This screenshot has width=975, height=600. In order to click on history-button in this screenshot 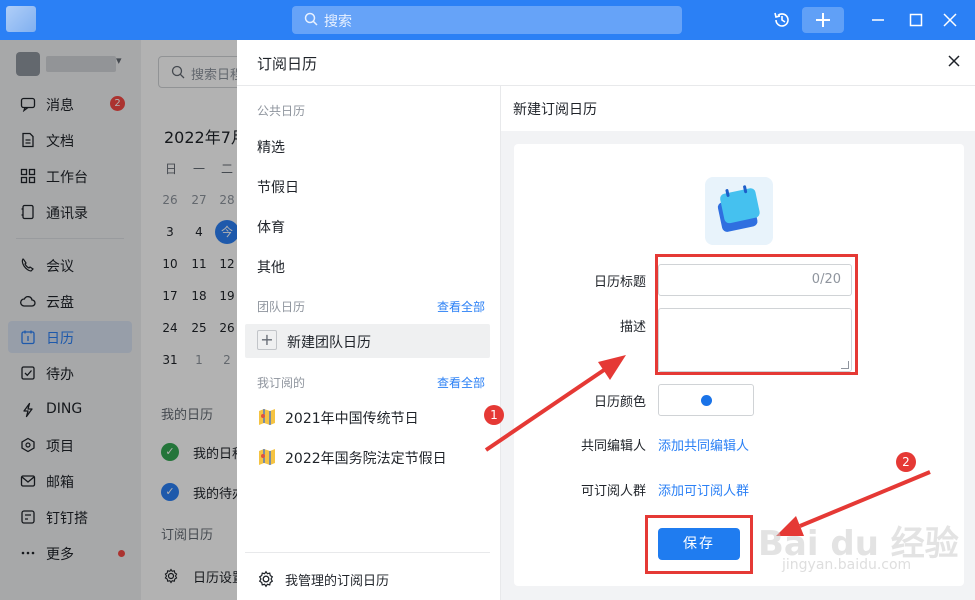, I will do `click(782, 20)`.